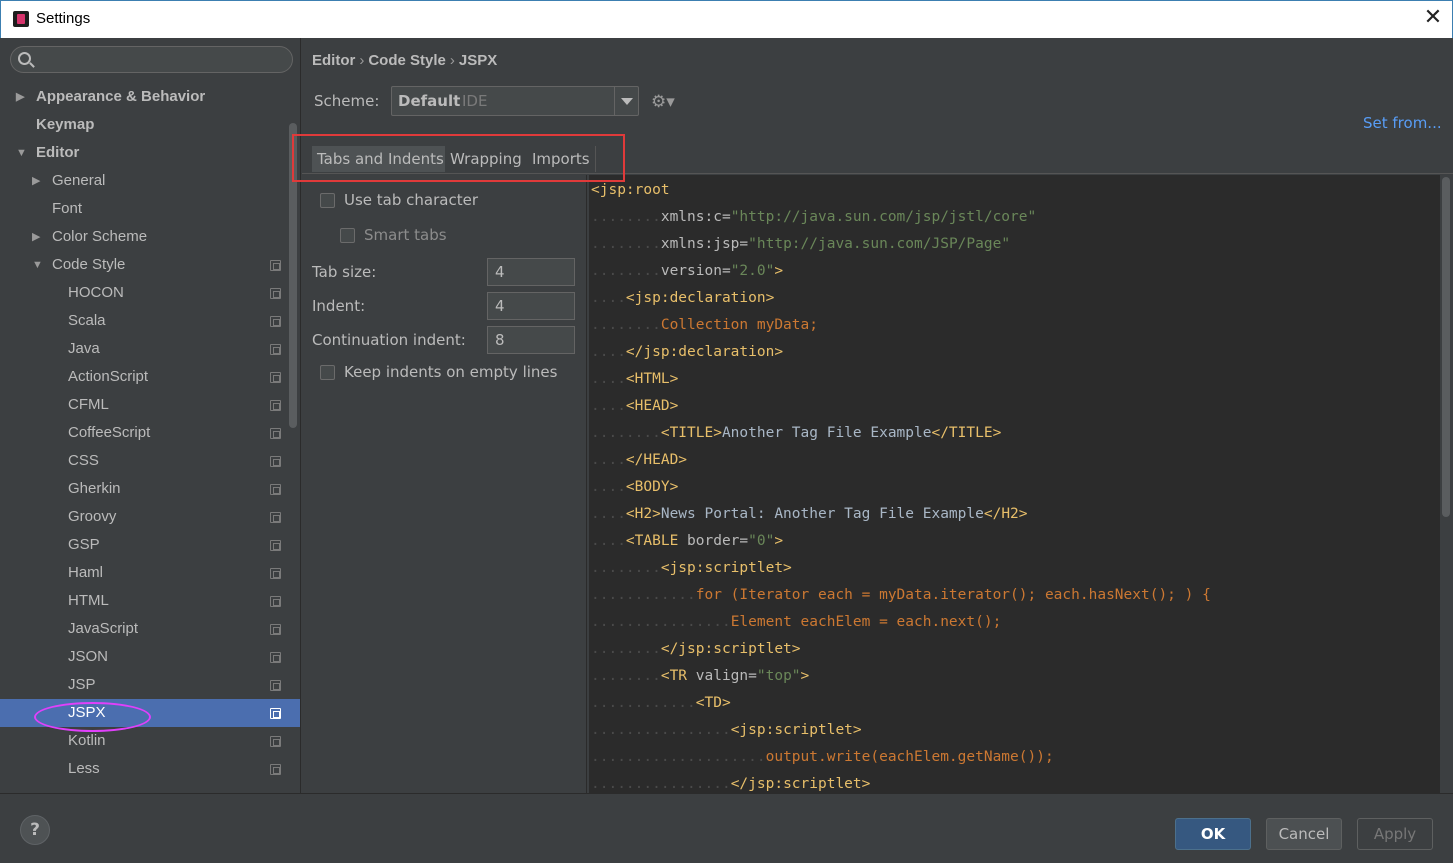 This screenshot has width=1453, height=863. Describe the element at coordinates (150, 685) in the screenshot. I see `sidebar-item-jsp: JSP` at that location.